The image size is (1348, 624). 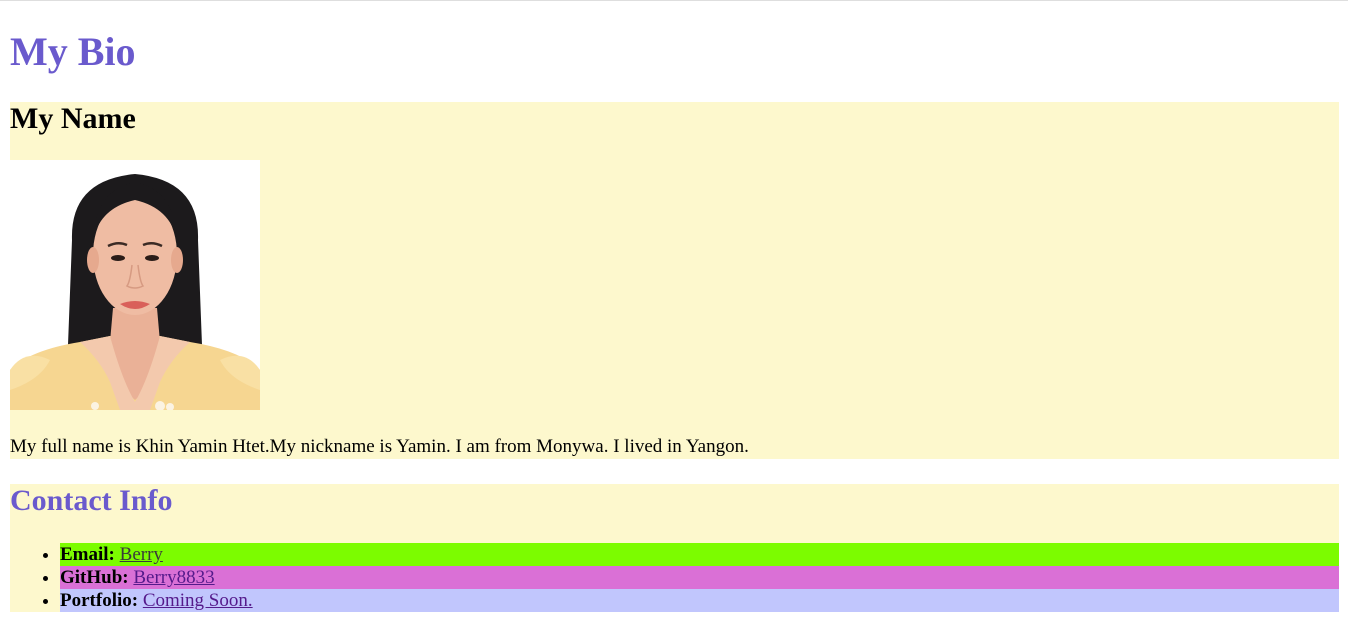 I want to click on github-link: Berry8833, so click(x=173, y=577).